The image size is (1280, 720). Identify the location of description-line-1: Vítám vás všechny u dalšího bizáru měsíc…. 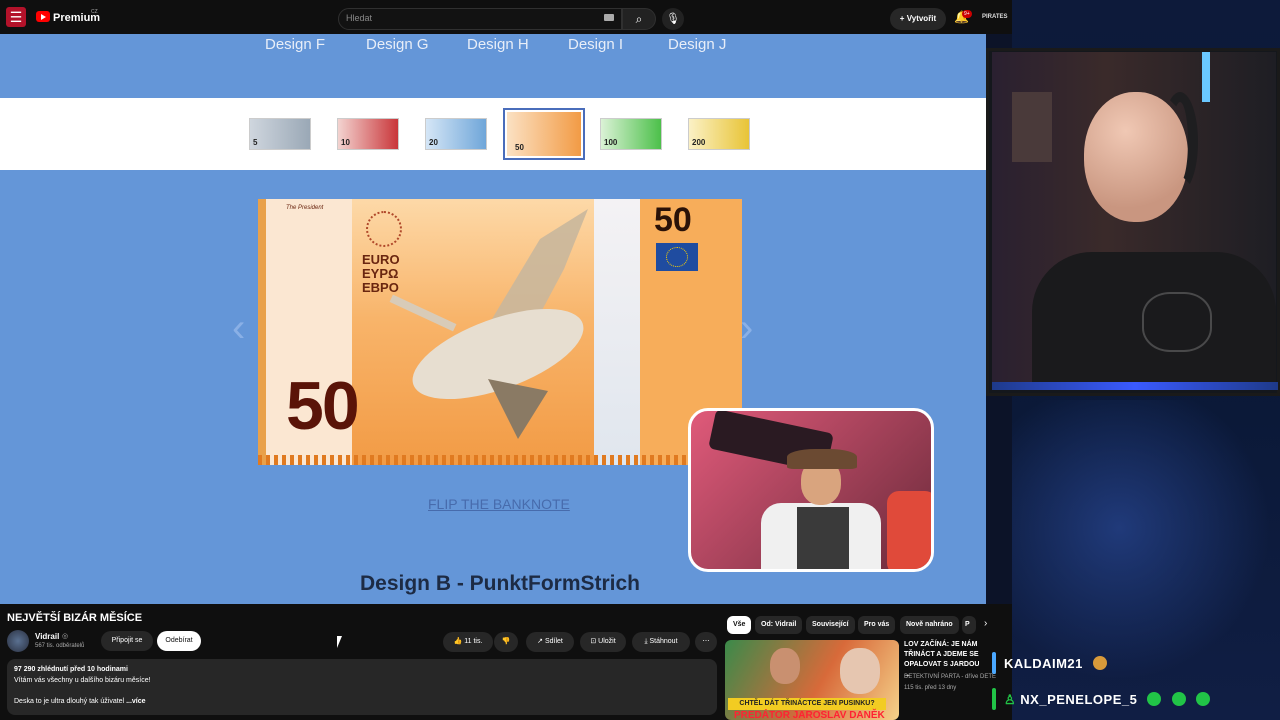
(82, 680).